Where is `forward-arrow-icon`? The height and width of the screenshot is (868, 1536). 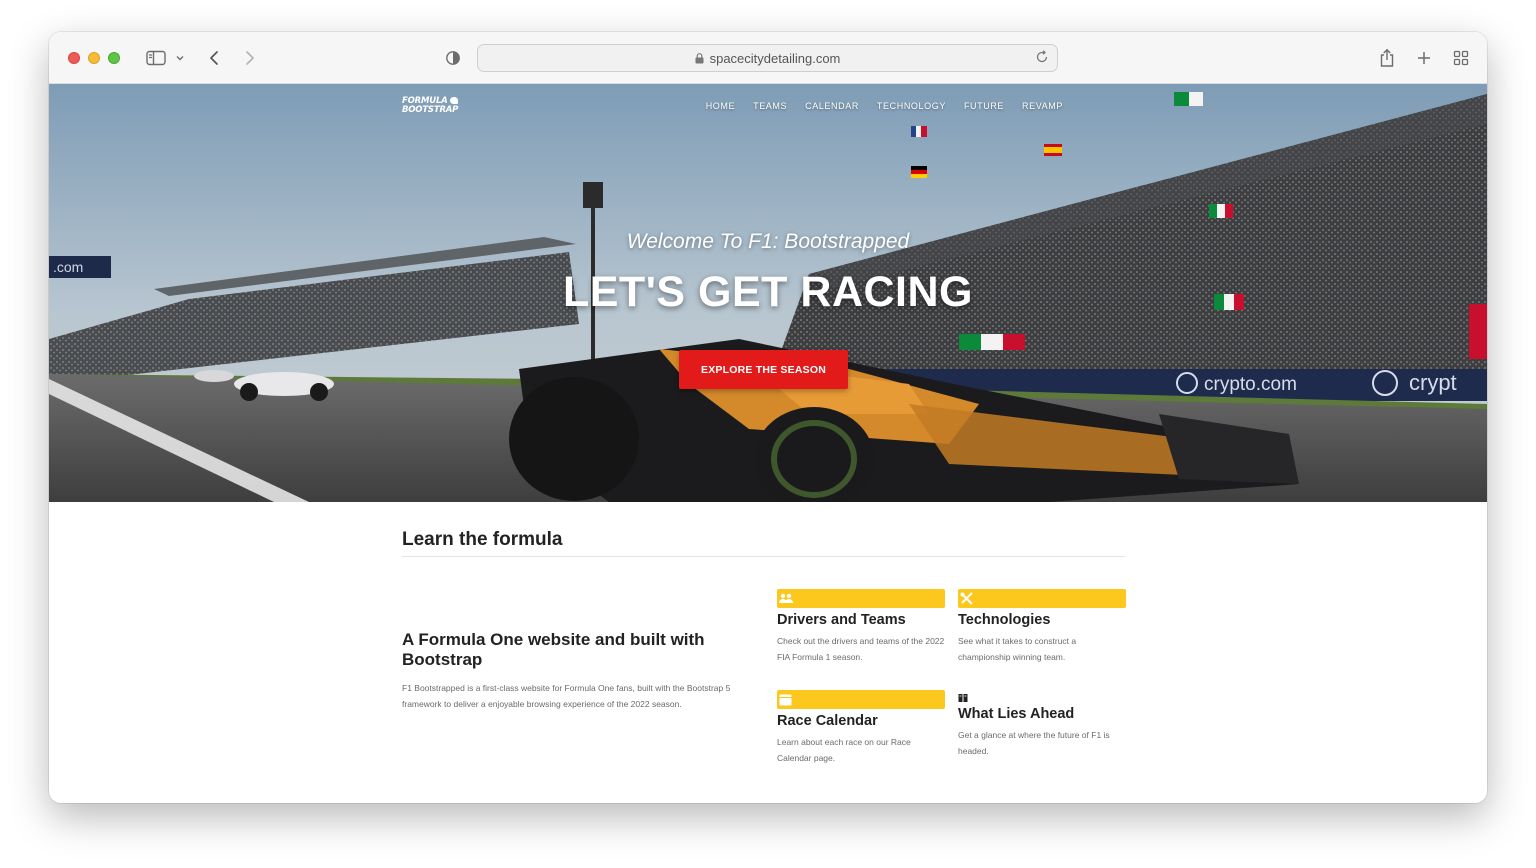
forward-arrow-icon is located at coordinates (250, 58).